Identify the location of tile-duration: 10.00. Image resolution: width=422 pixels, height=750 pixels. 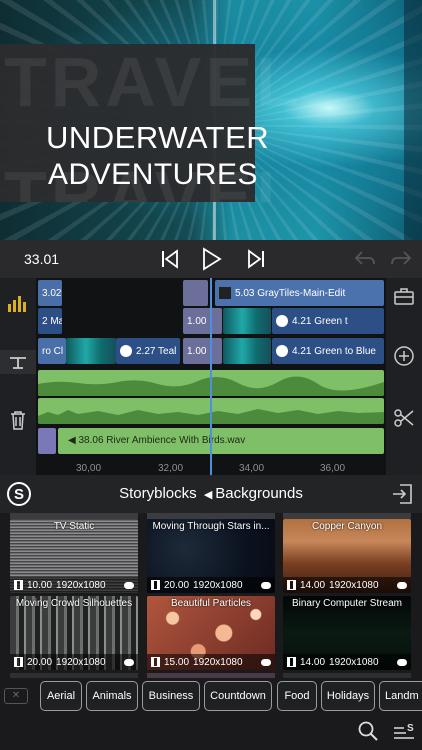
(40, 585).